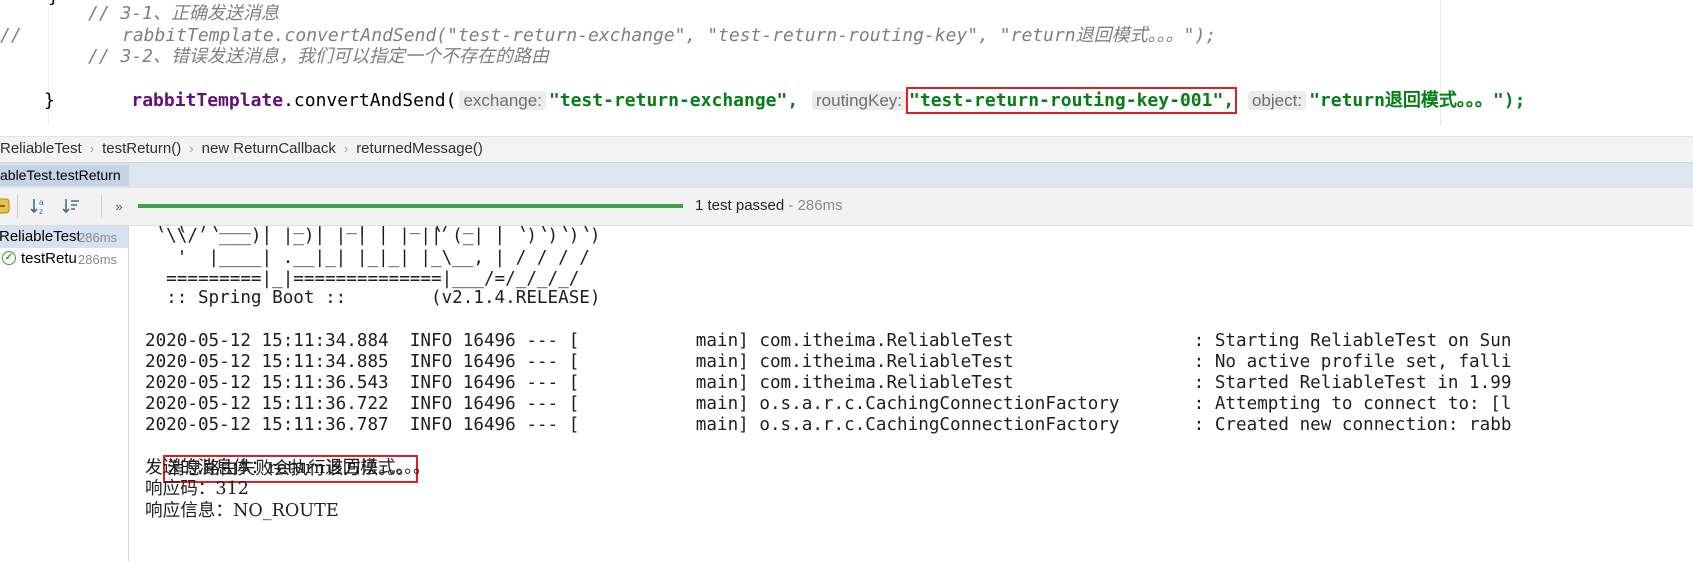 This screenshot has width=1693, height=561. I want to click on test-progress-fill, so click(410, 206).